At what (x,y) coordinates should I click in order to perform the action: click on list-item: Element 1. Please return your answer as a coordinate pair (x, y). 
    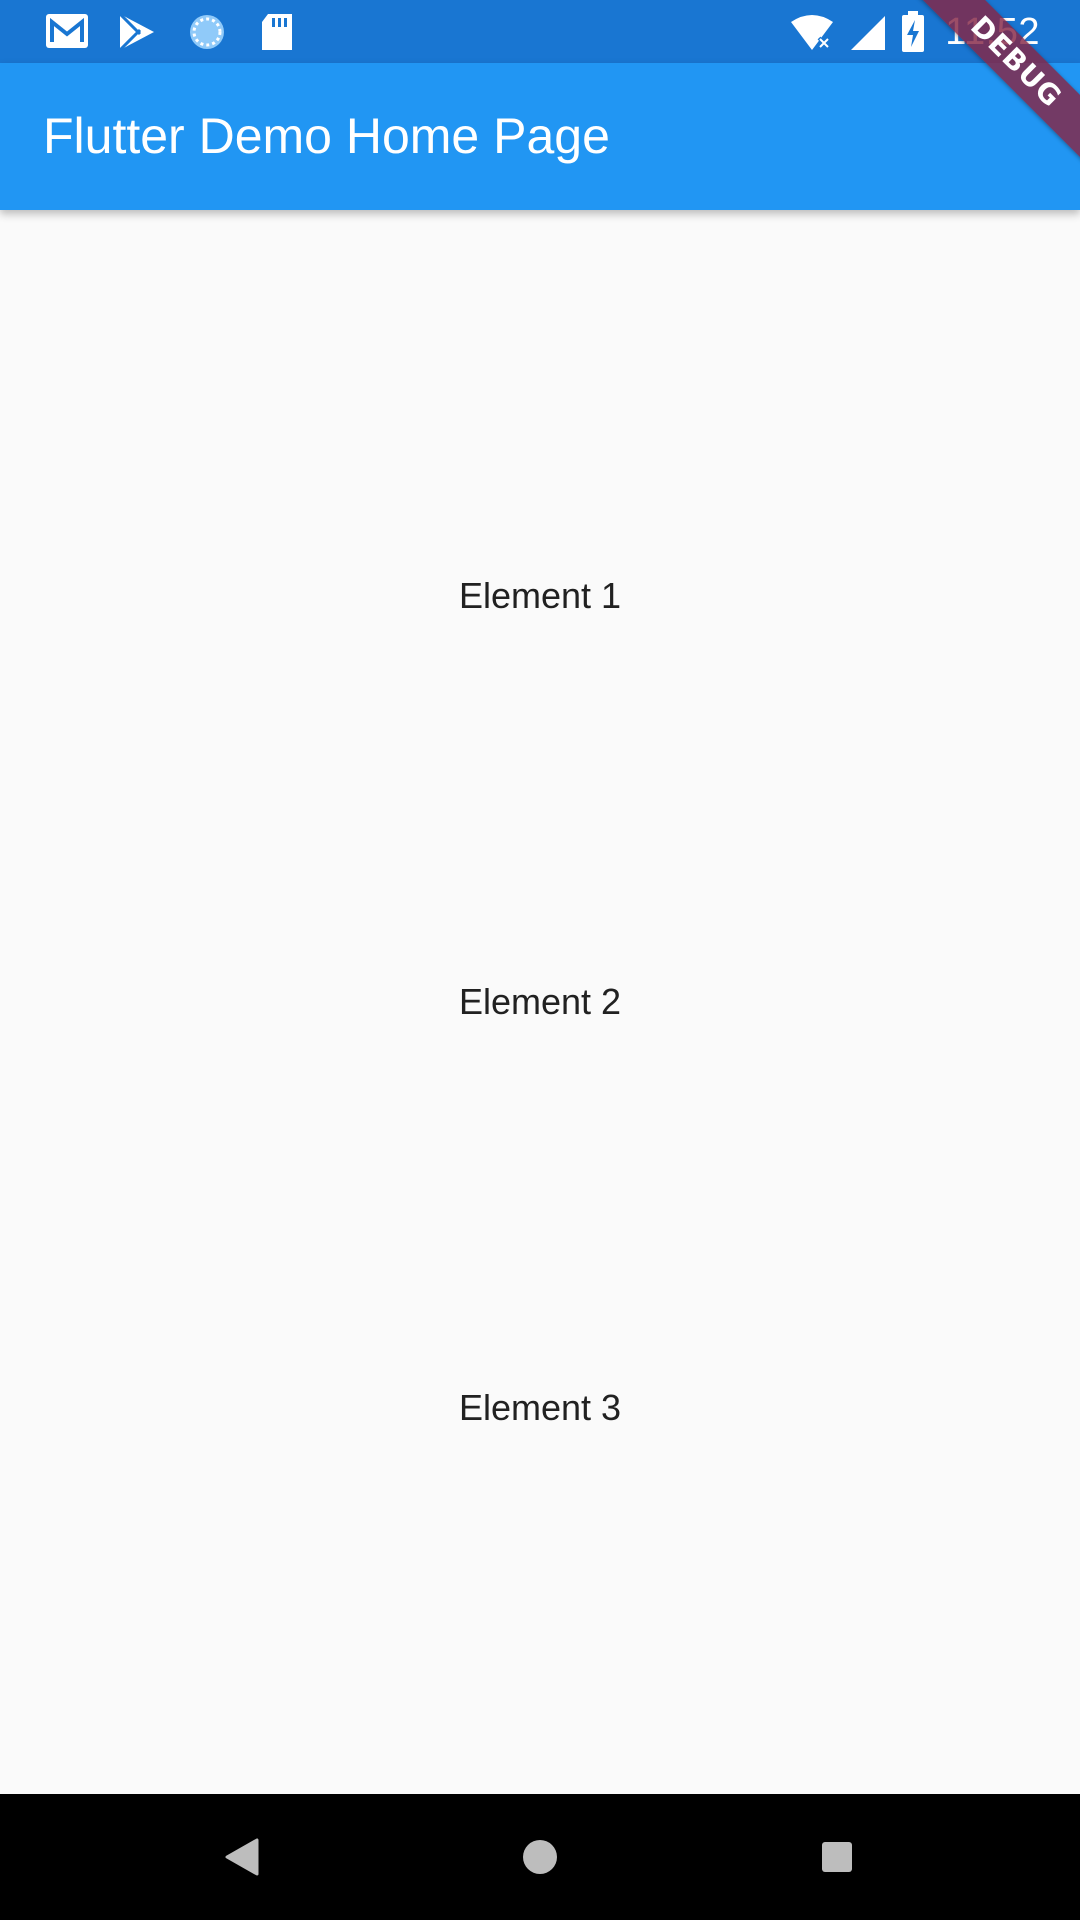
    Looking at the image, I should click on (540, 595).